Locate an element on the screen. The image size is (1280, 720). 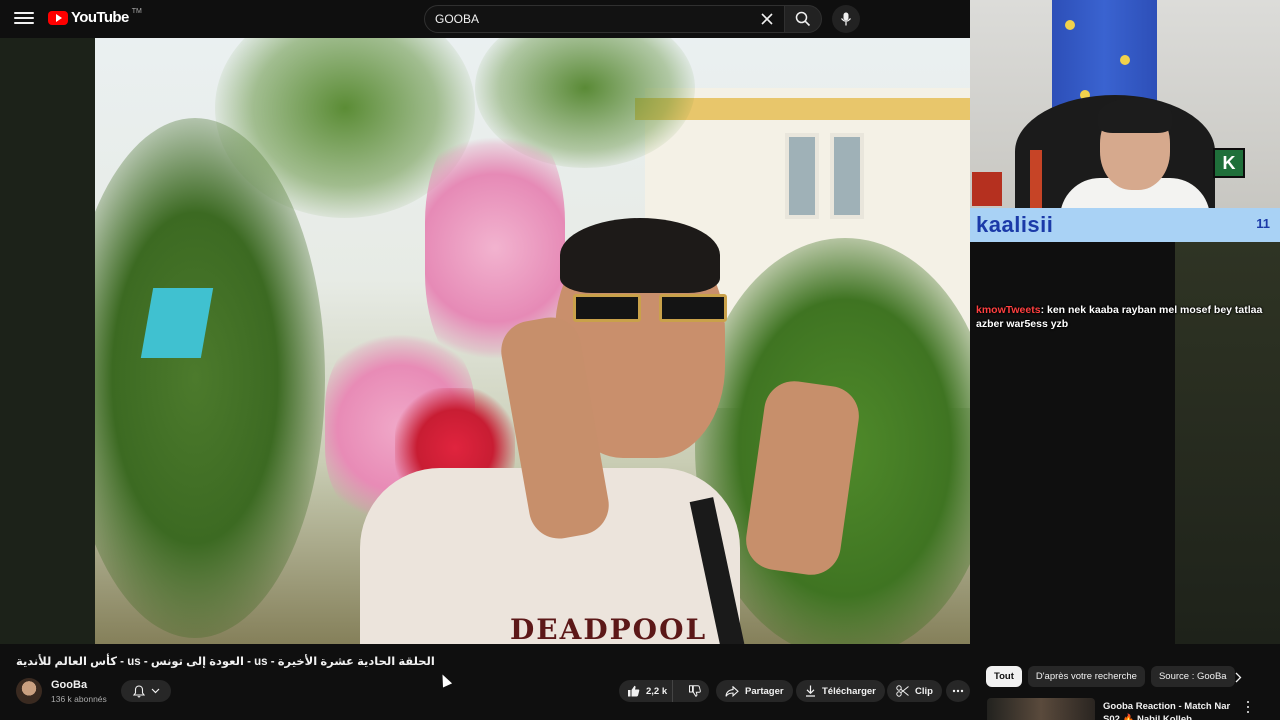
clip-label: Clip is located at coordinates (924, 691).